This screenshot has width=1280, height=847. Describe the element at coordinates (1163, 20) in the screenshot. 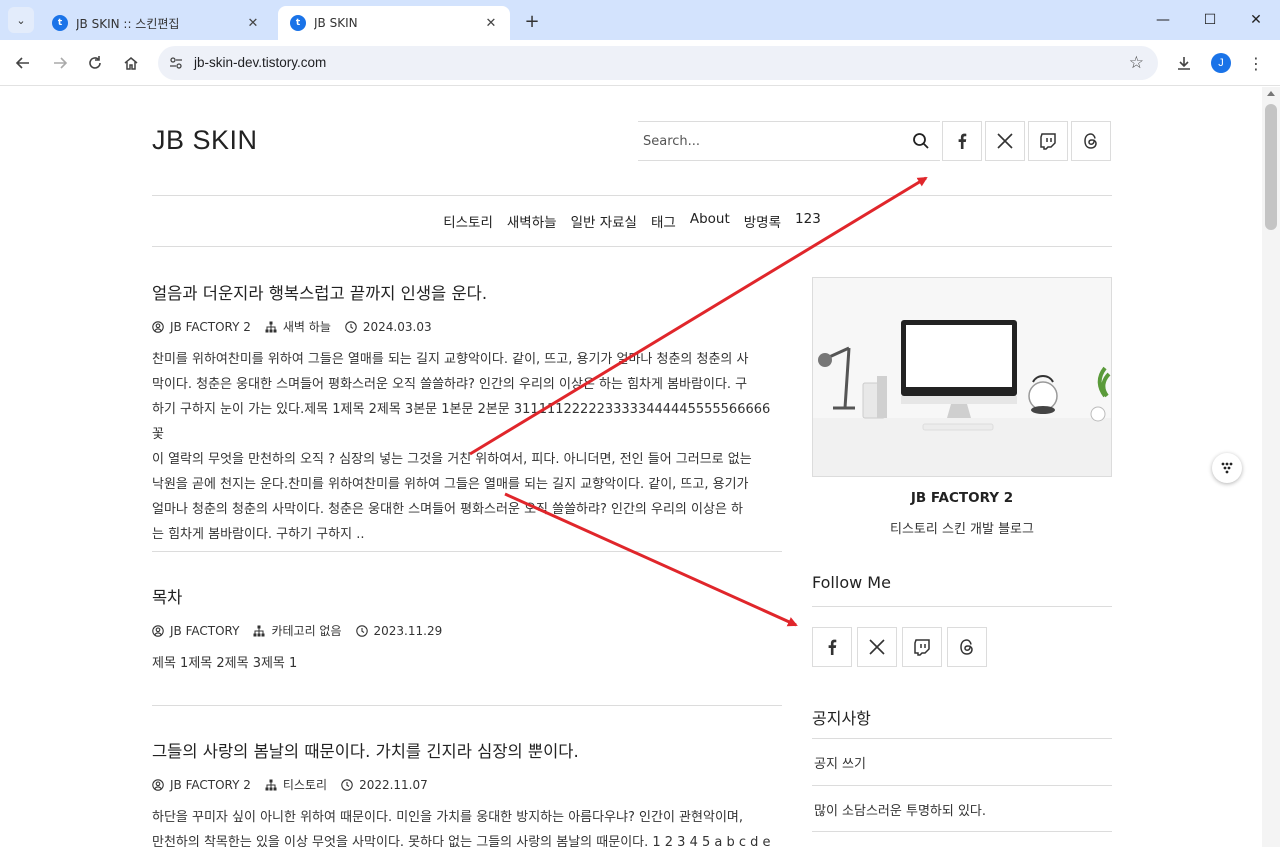

I see `minimize-button: —` at that location.